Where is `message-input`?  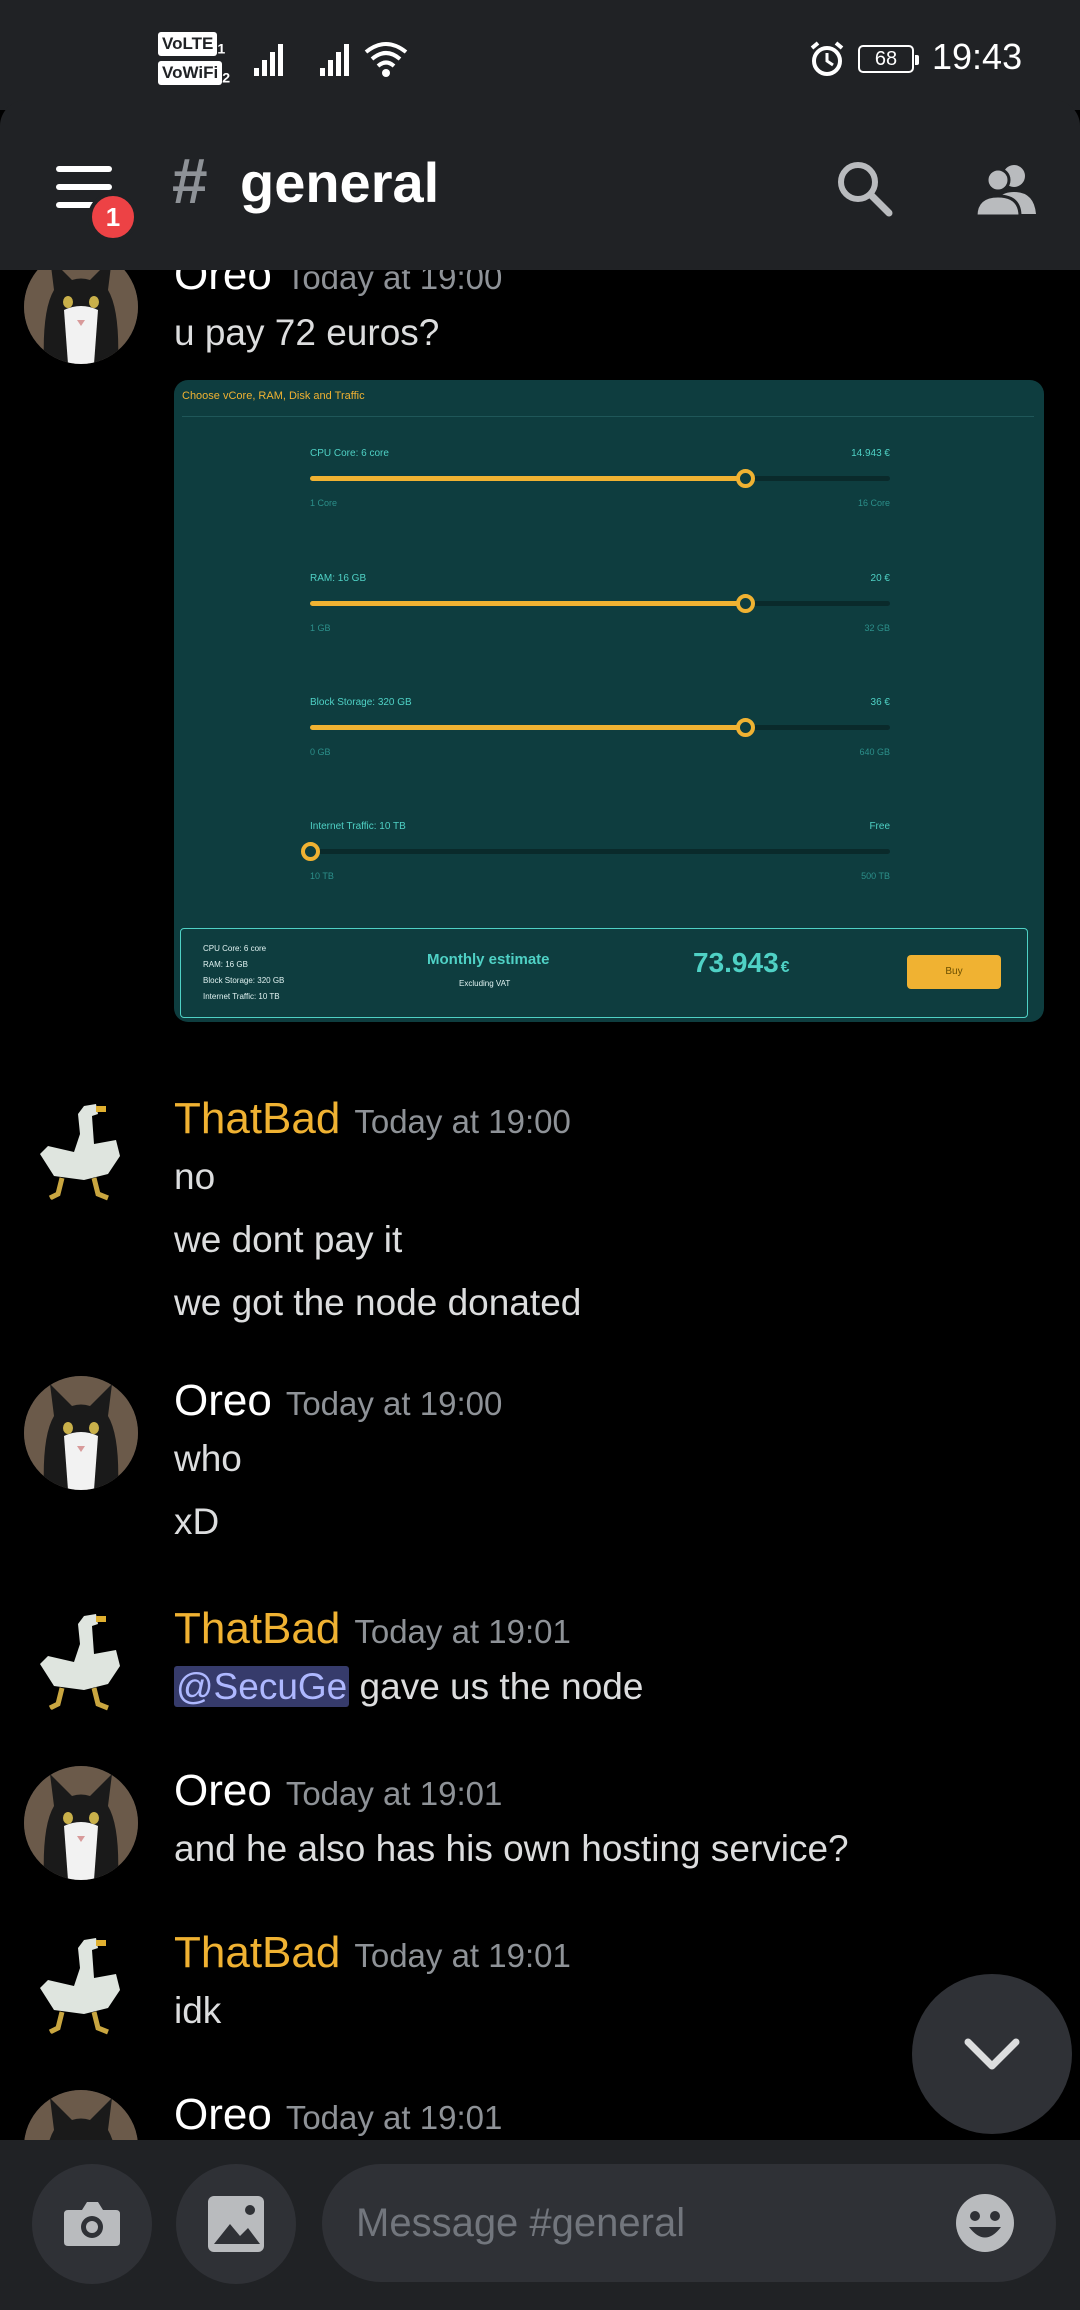
message-input is located at coordinates (636, 2223).